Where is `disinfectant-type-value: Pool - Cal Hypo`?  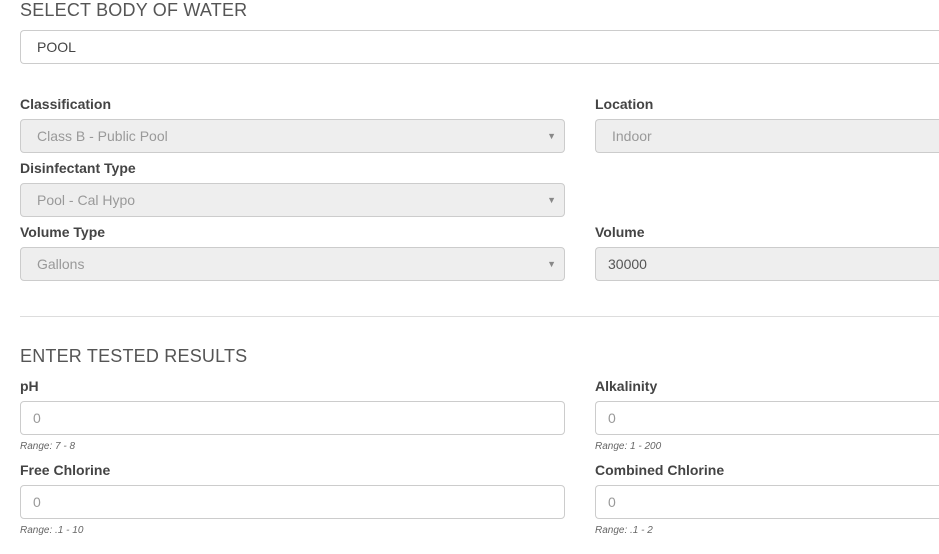 disinfectant-type-value: Pool - Cal Hypo is located at coordinates (86, 200).